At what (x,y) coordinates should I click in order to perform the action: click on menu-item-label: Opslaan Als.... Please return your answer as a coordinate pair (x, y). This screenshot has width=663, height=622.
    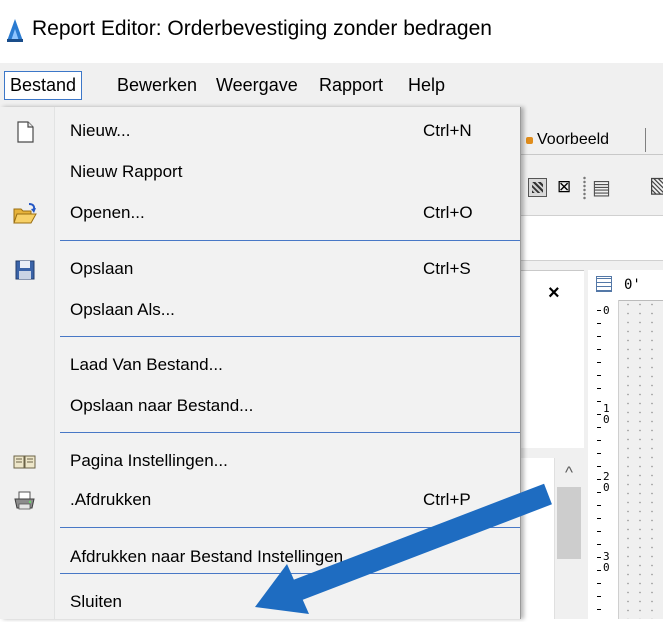
    Looking at the image, I should click on (122, 309).